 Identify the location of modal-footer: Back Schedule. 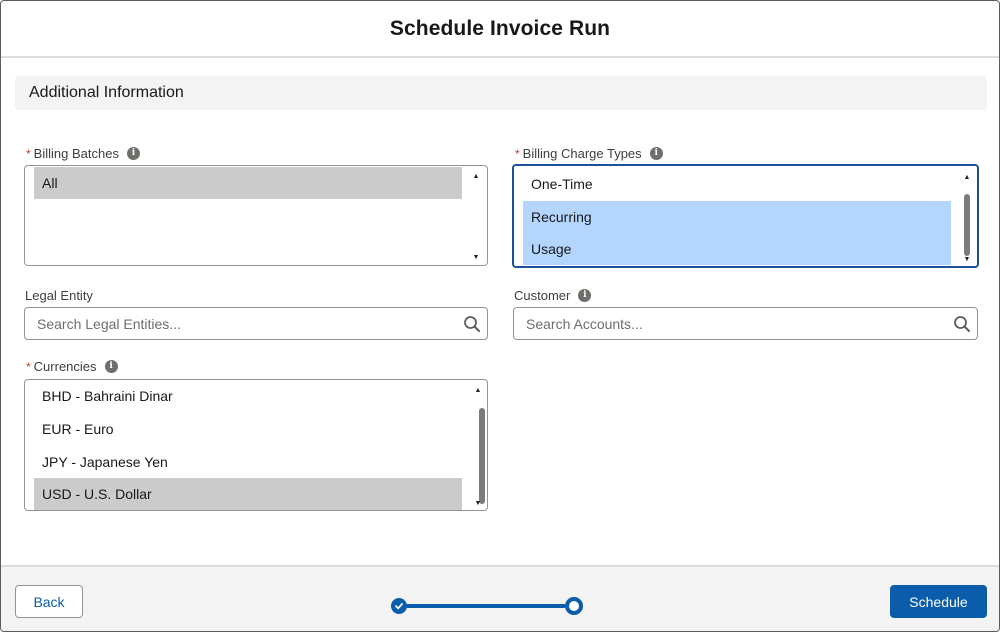
(500, 598).